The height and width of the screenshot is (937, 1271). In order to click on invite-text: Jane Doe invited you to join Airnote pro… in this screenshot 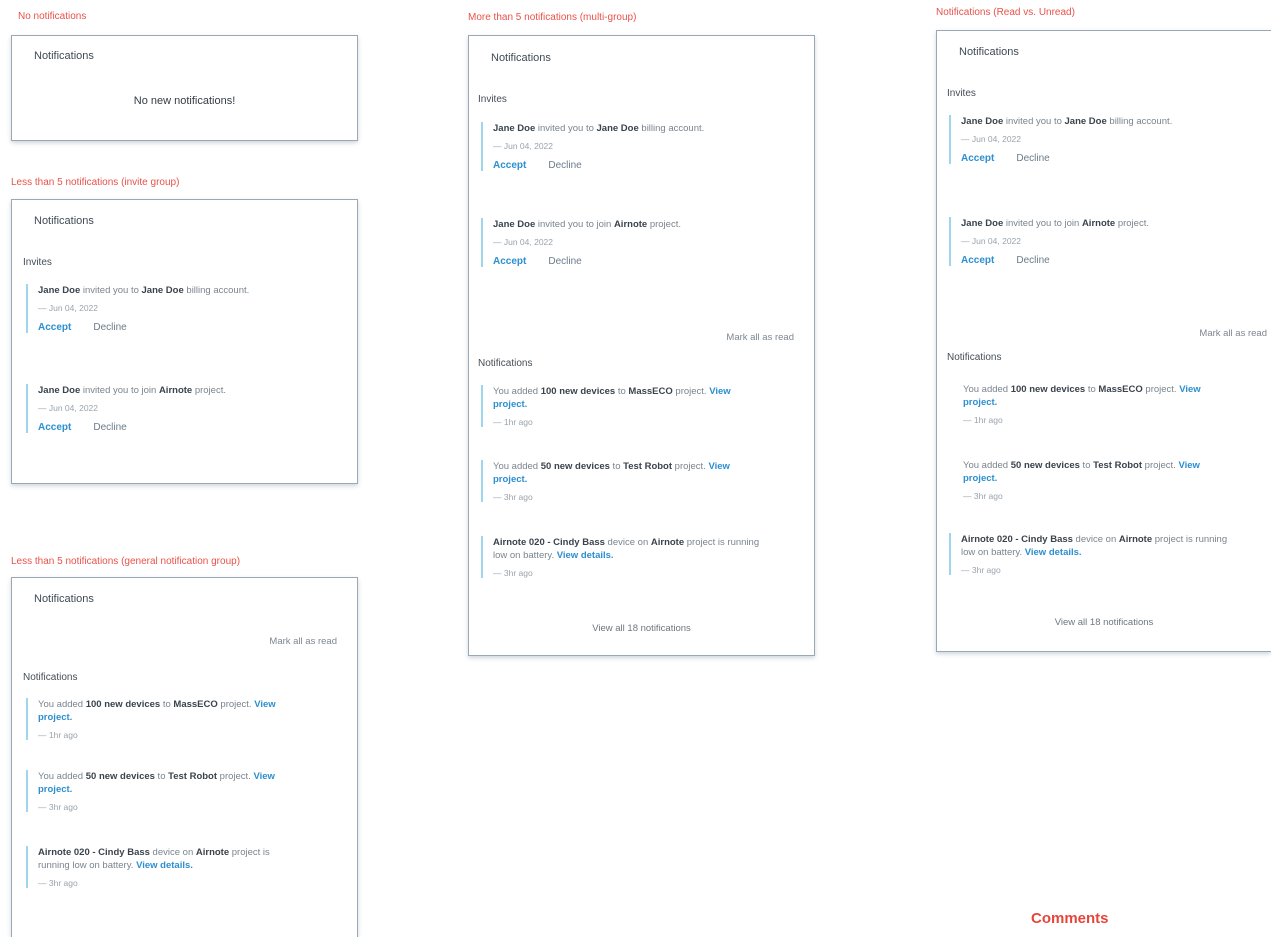, I will do `click(1086, 223)`.